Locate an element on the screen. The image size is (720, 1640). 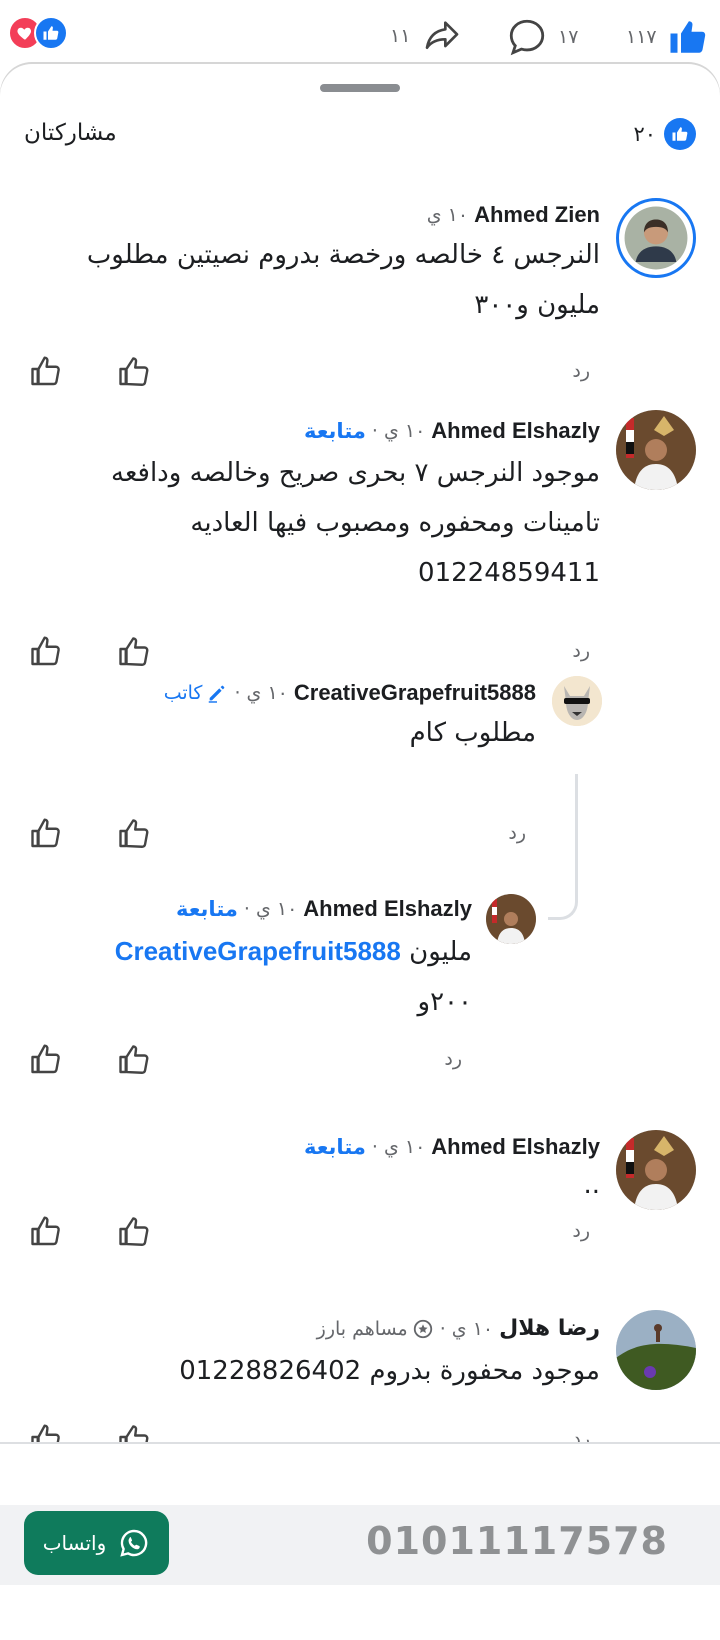
reaction-summary-bar: ١١ ١٧ ١١٧ is located at coordinates (360, 35).